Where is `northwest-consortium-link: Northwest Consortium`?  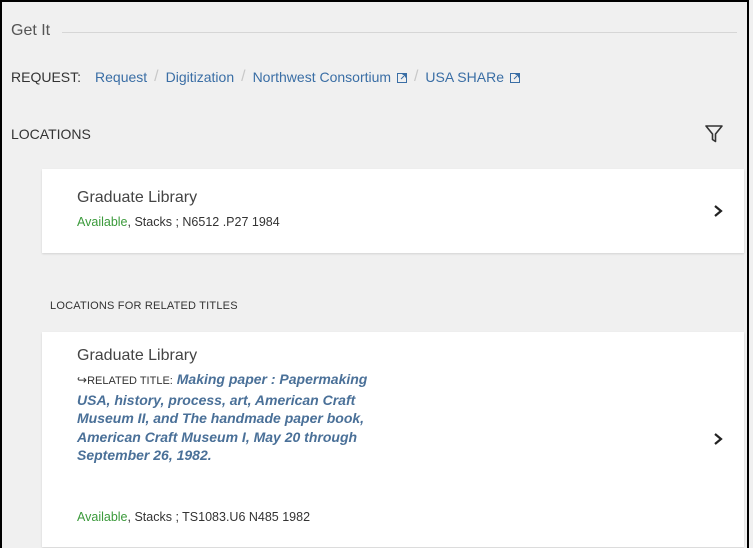
northwest-consortium-link: Northwest Consortium is located at coordinates (330, 77).